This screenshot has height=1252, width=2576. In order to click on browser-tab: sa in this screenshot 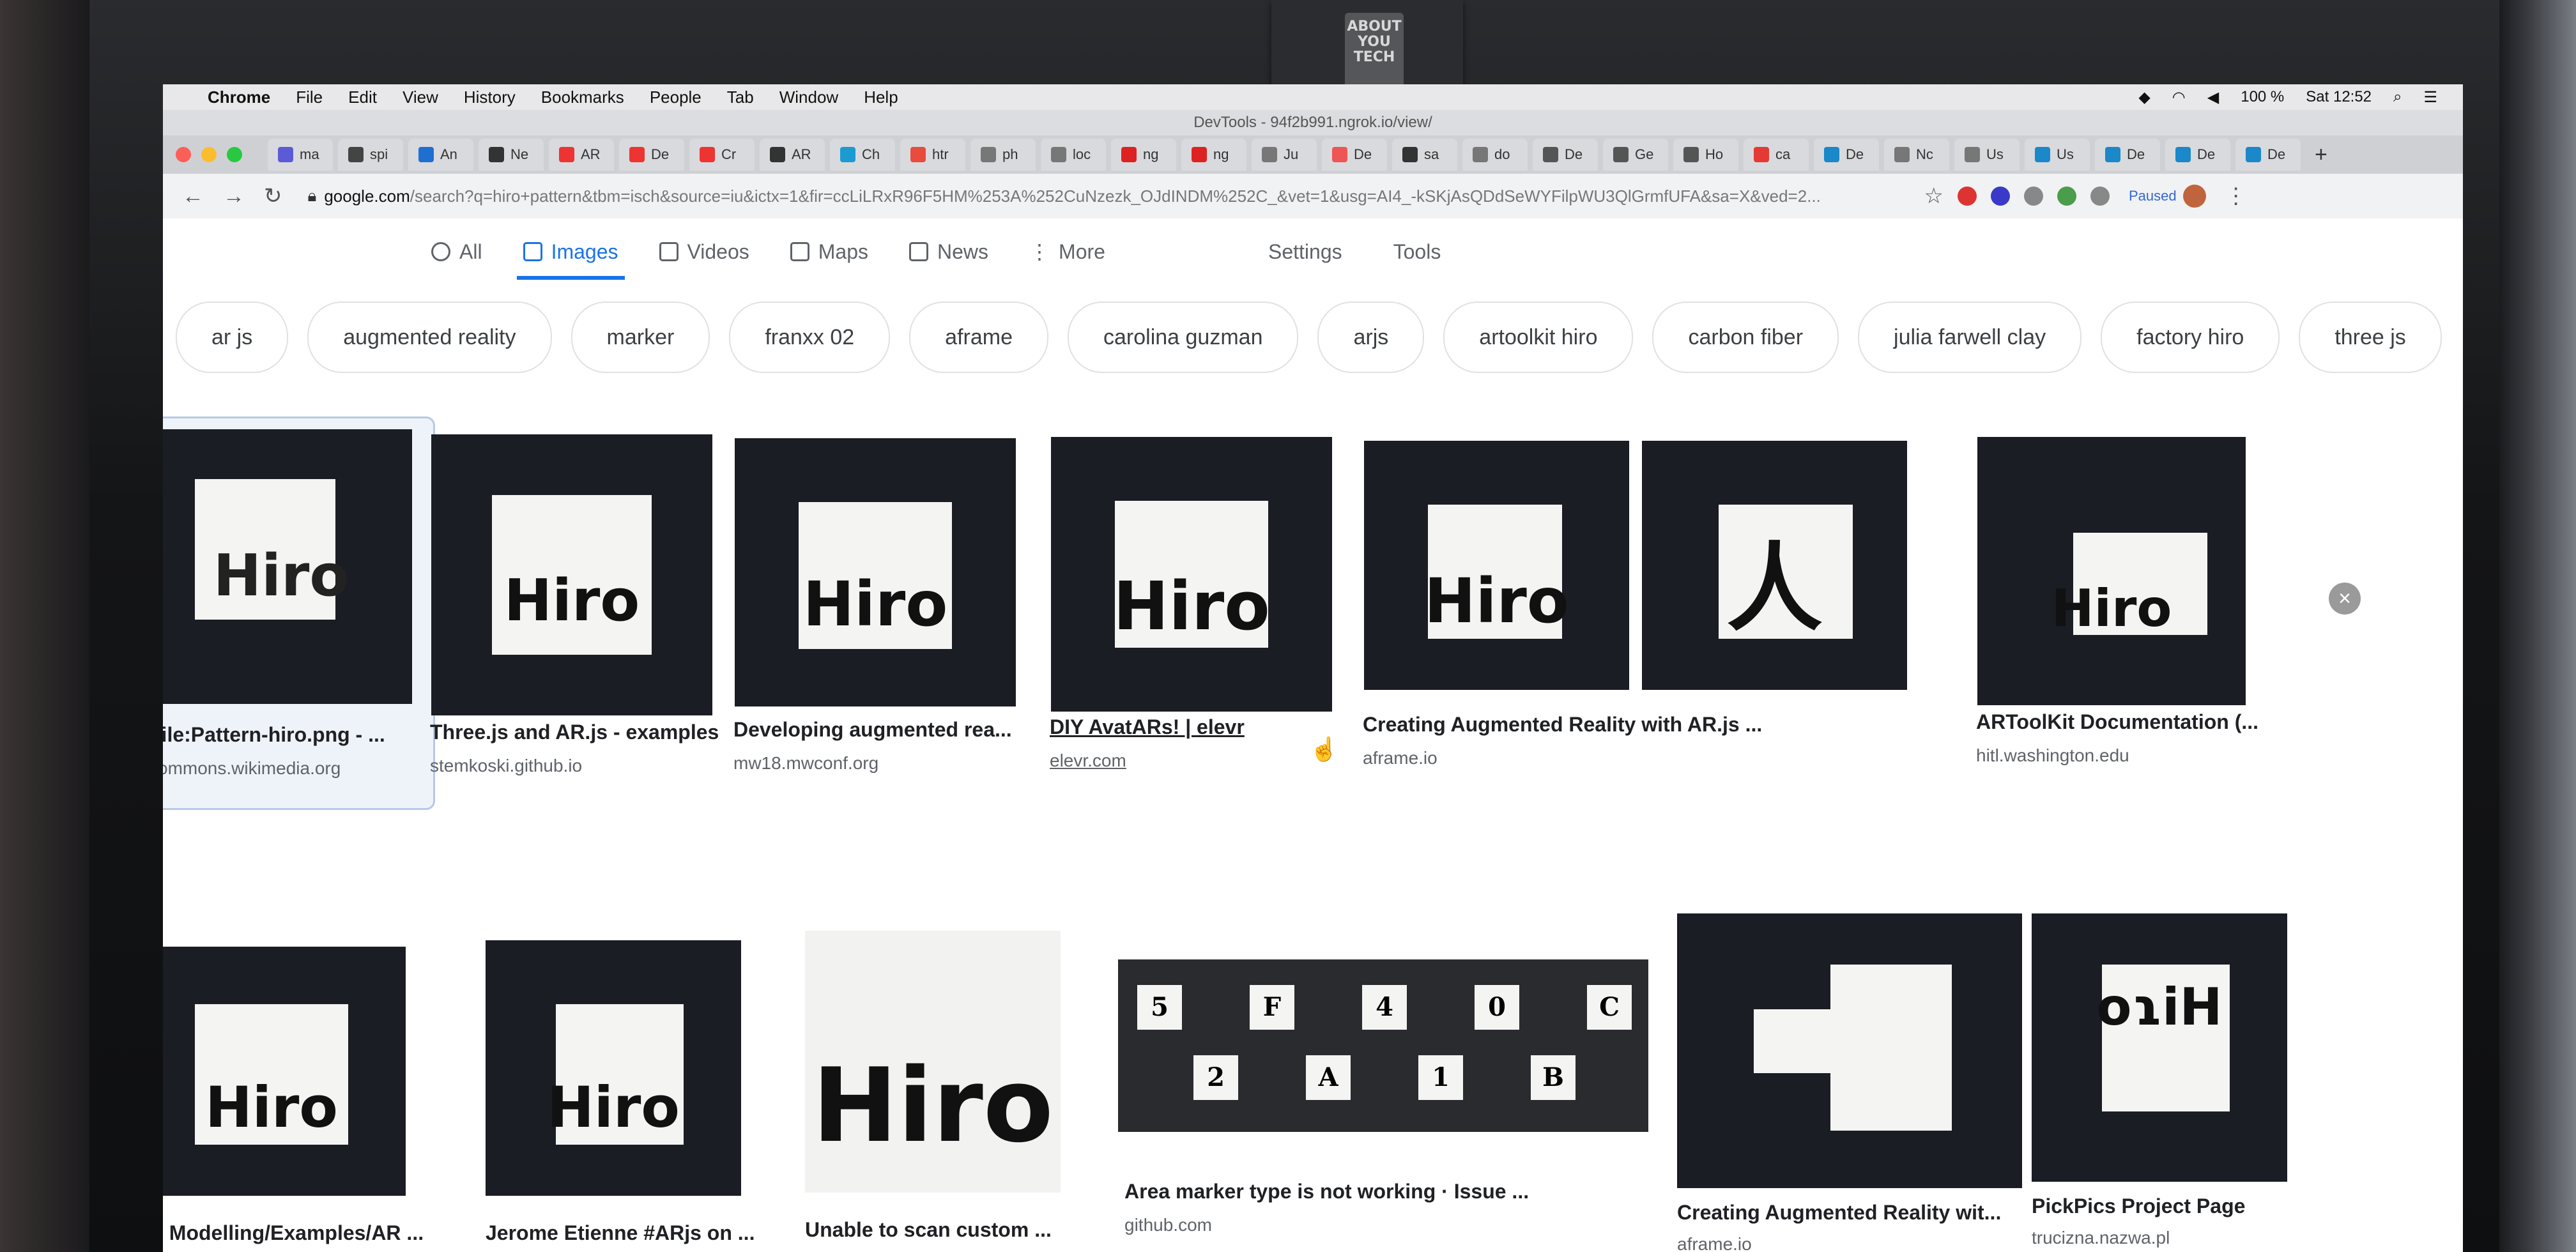, I will do `click(1424, 155)`.